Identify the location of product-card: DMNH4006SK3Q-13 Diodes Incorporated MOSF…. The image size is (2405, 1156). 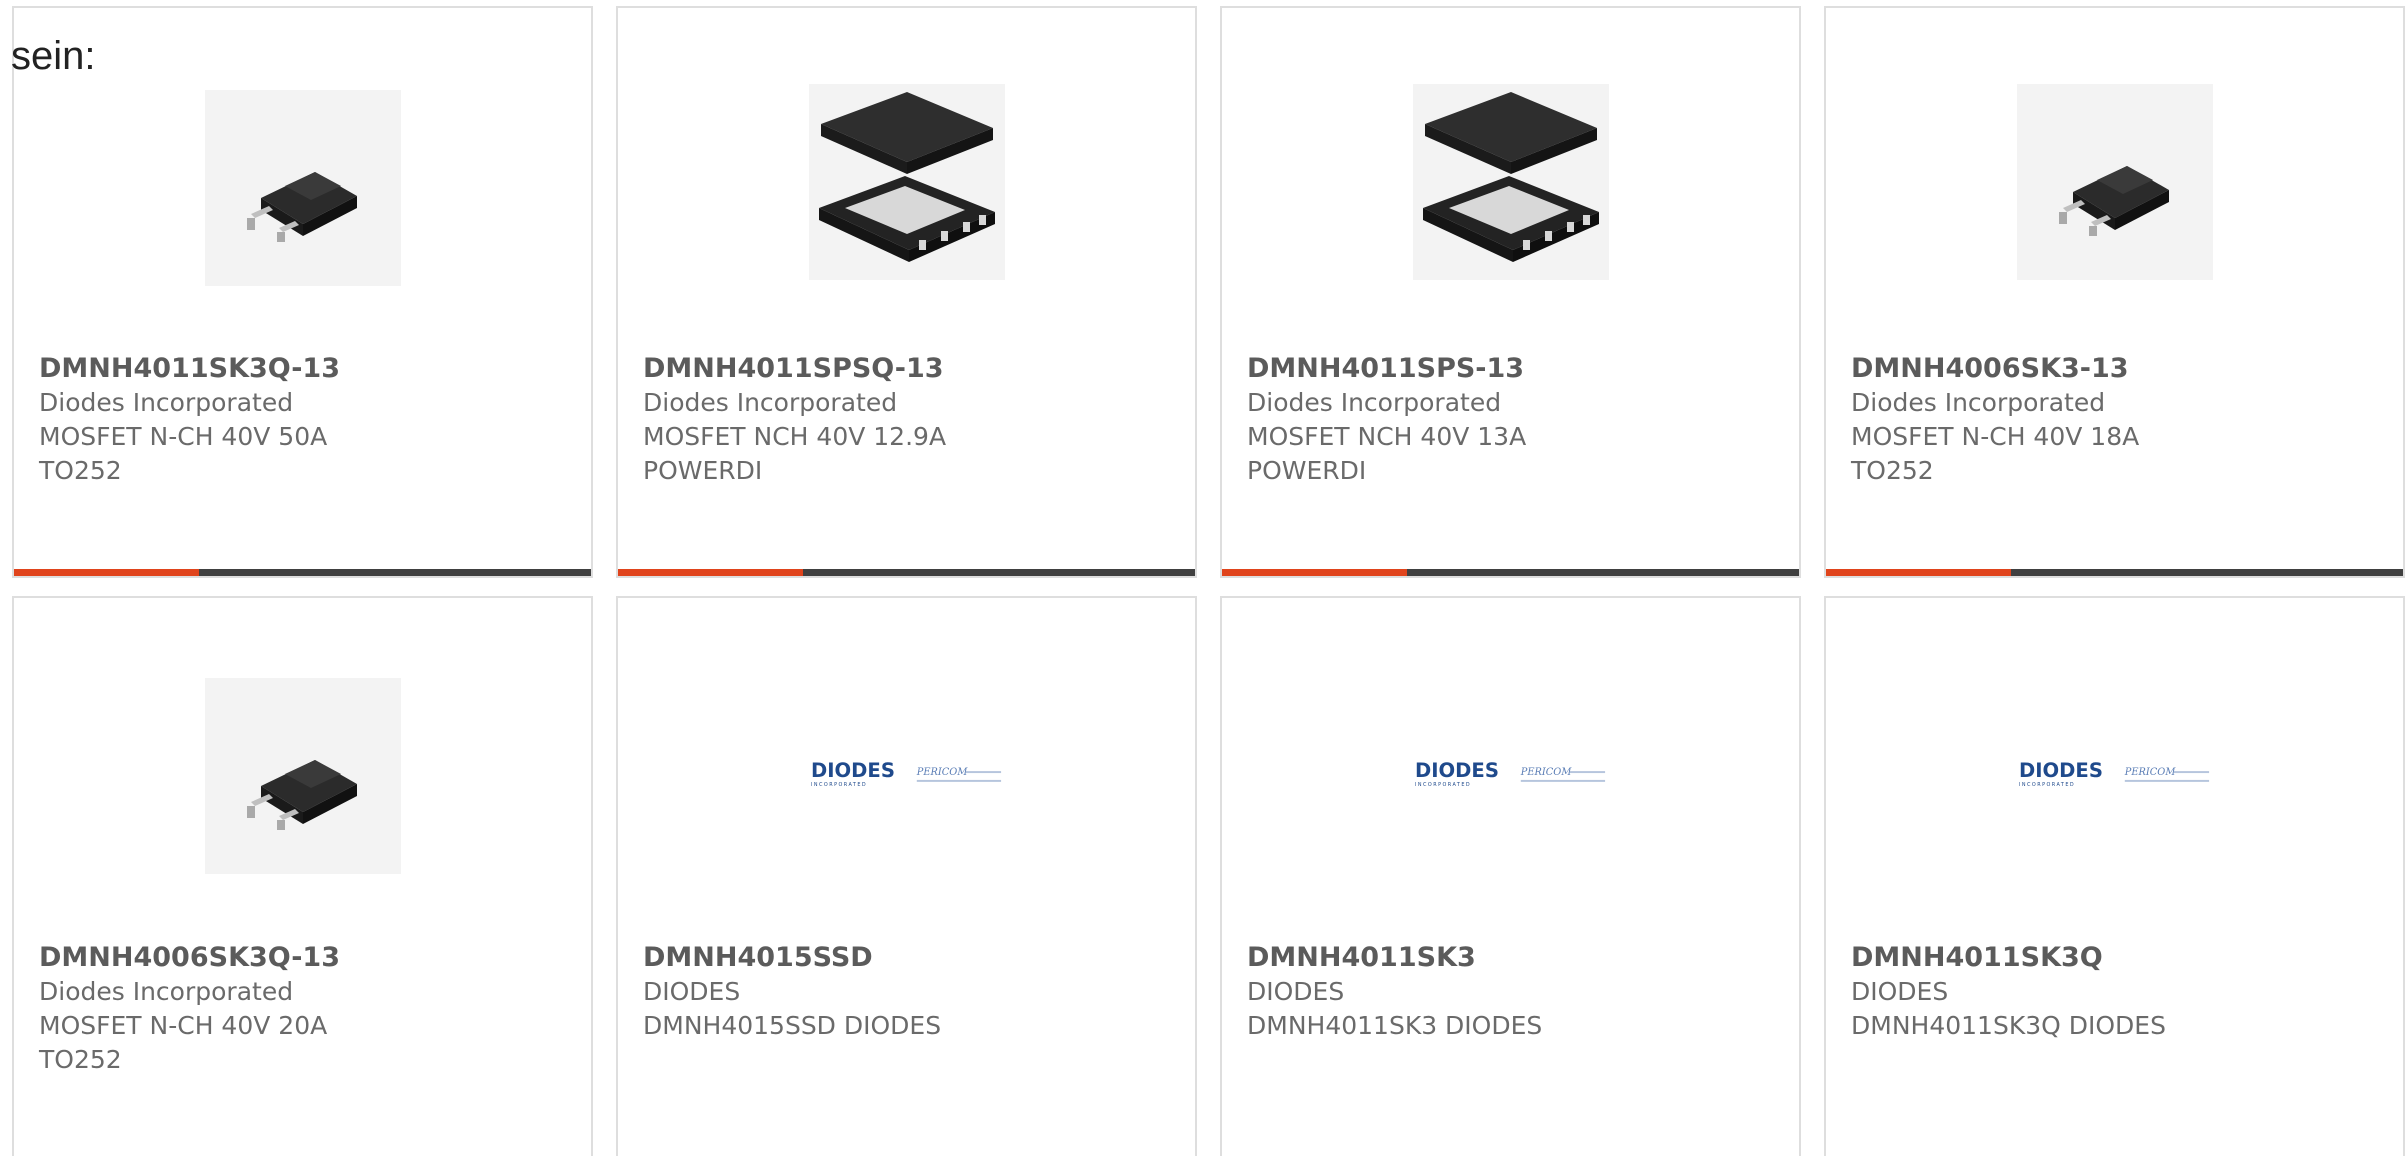
(302, 876).